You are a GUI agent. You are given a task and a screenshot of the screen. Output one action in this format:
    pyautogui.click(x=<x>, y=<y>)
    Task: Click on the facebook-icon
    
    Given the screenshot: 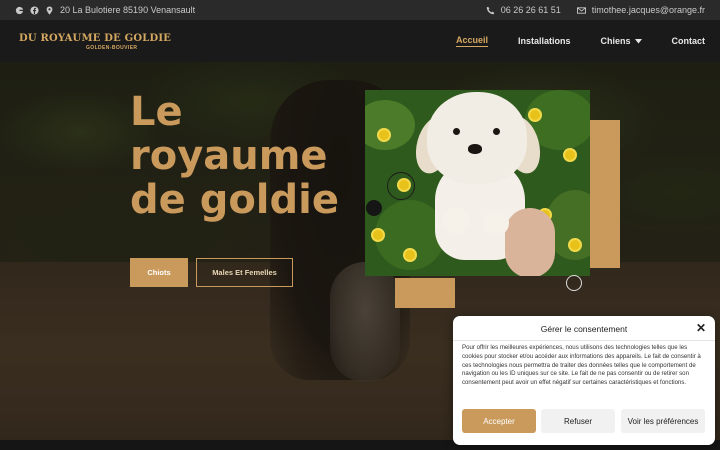 What is the action you would take?
    pyautogui.click(x=34, y=10)
    